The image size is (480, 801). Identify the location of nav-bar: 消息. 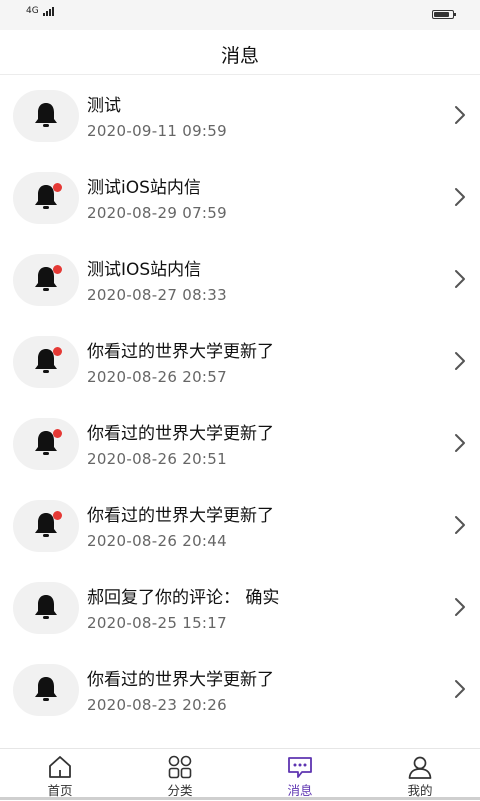
(240, 52).